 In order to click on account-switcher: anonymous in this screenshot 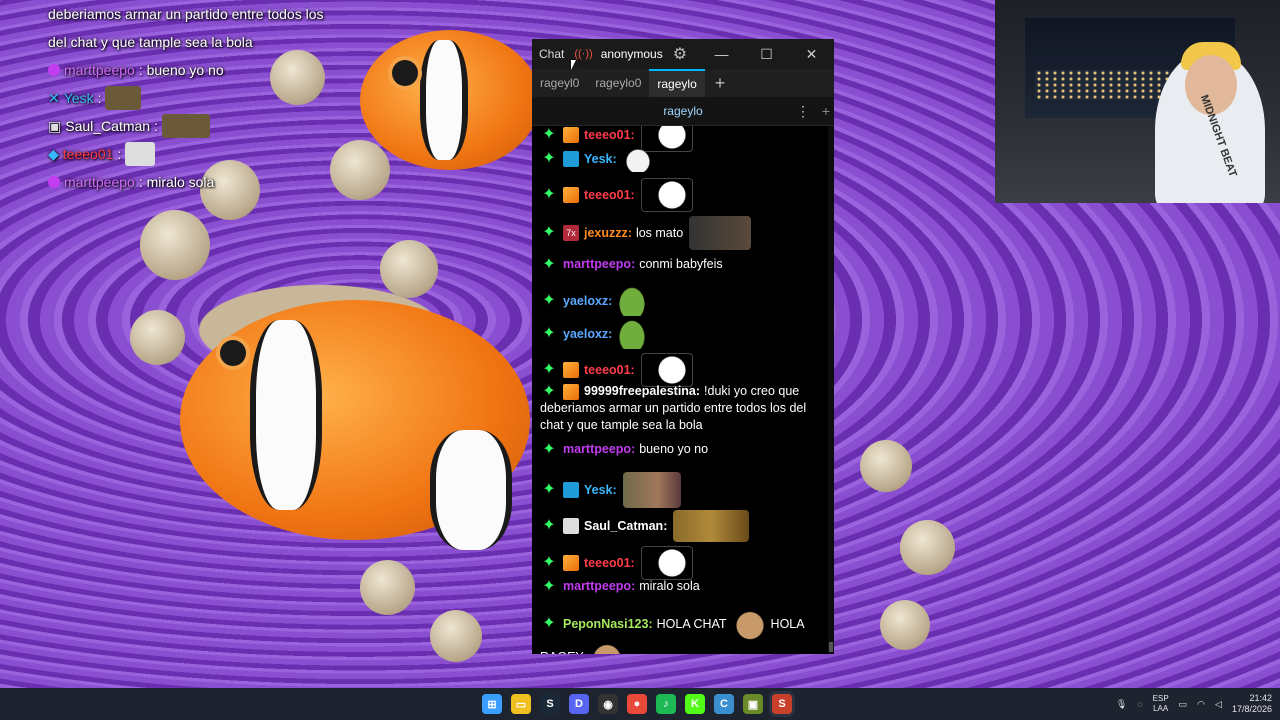, I will do `click(632, 54)`.